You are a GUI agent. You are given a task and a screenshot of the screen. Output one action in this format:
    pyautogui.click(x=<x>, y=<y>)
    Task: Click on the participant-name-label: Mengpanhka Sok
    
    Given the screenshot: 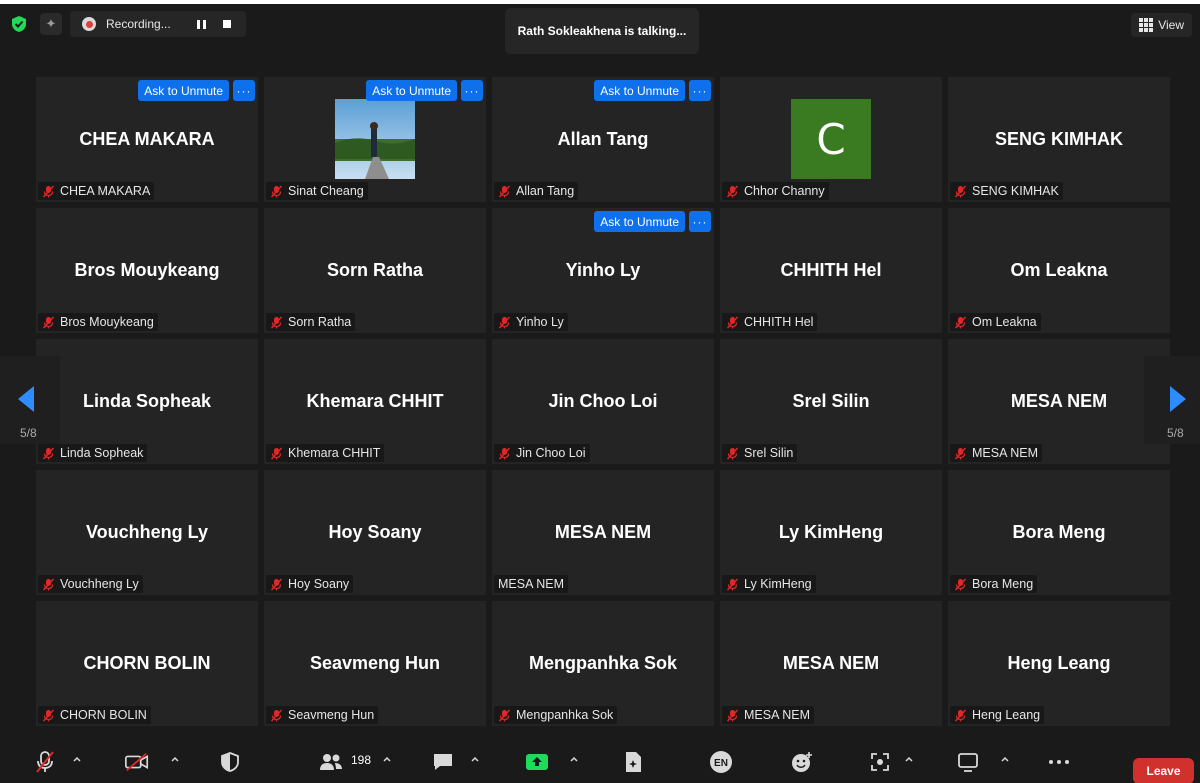 What is the action you would take?
    pyautogui.click(x=556, y=715)
    